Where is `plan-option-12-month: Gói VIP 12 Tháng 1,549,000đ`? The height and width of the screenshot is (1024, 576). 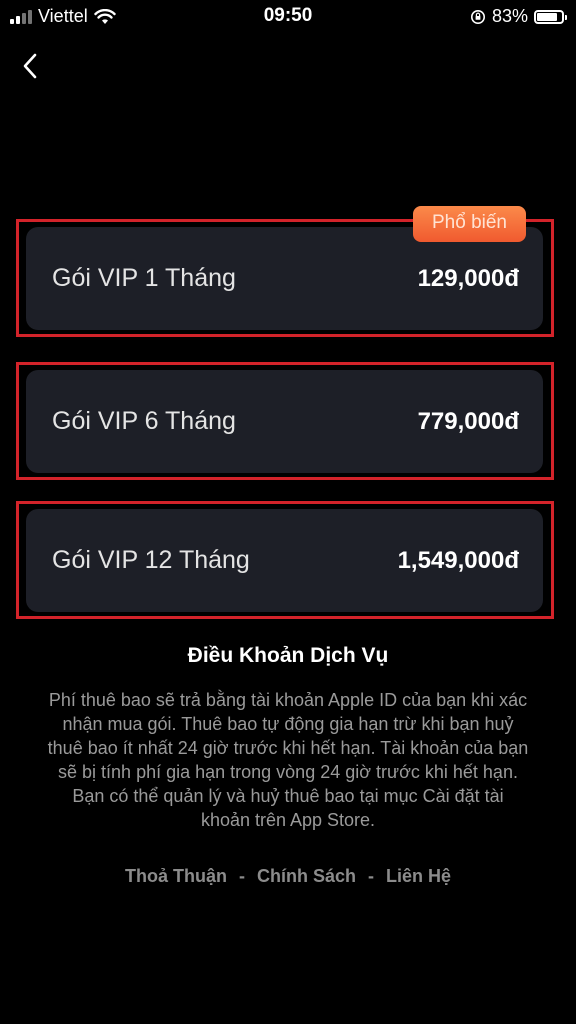
plan-option-12-month: Gói VIP 12 Tháng 1,549,000đ is located at coordinates (284, 560).